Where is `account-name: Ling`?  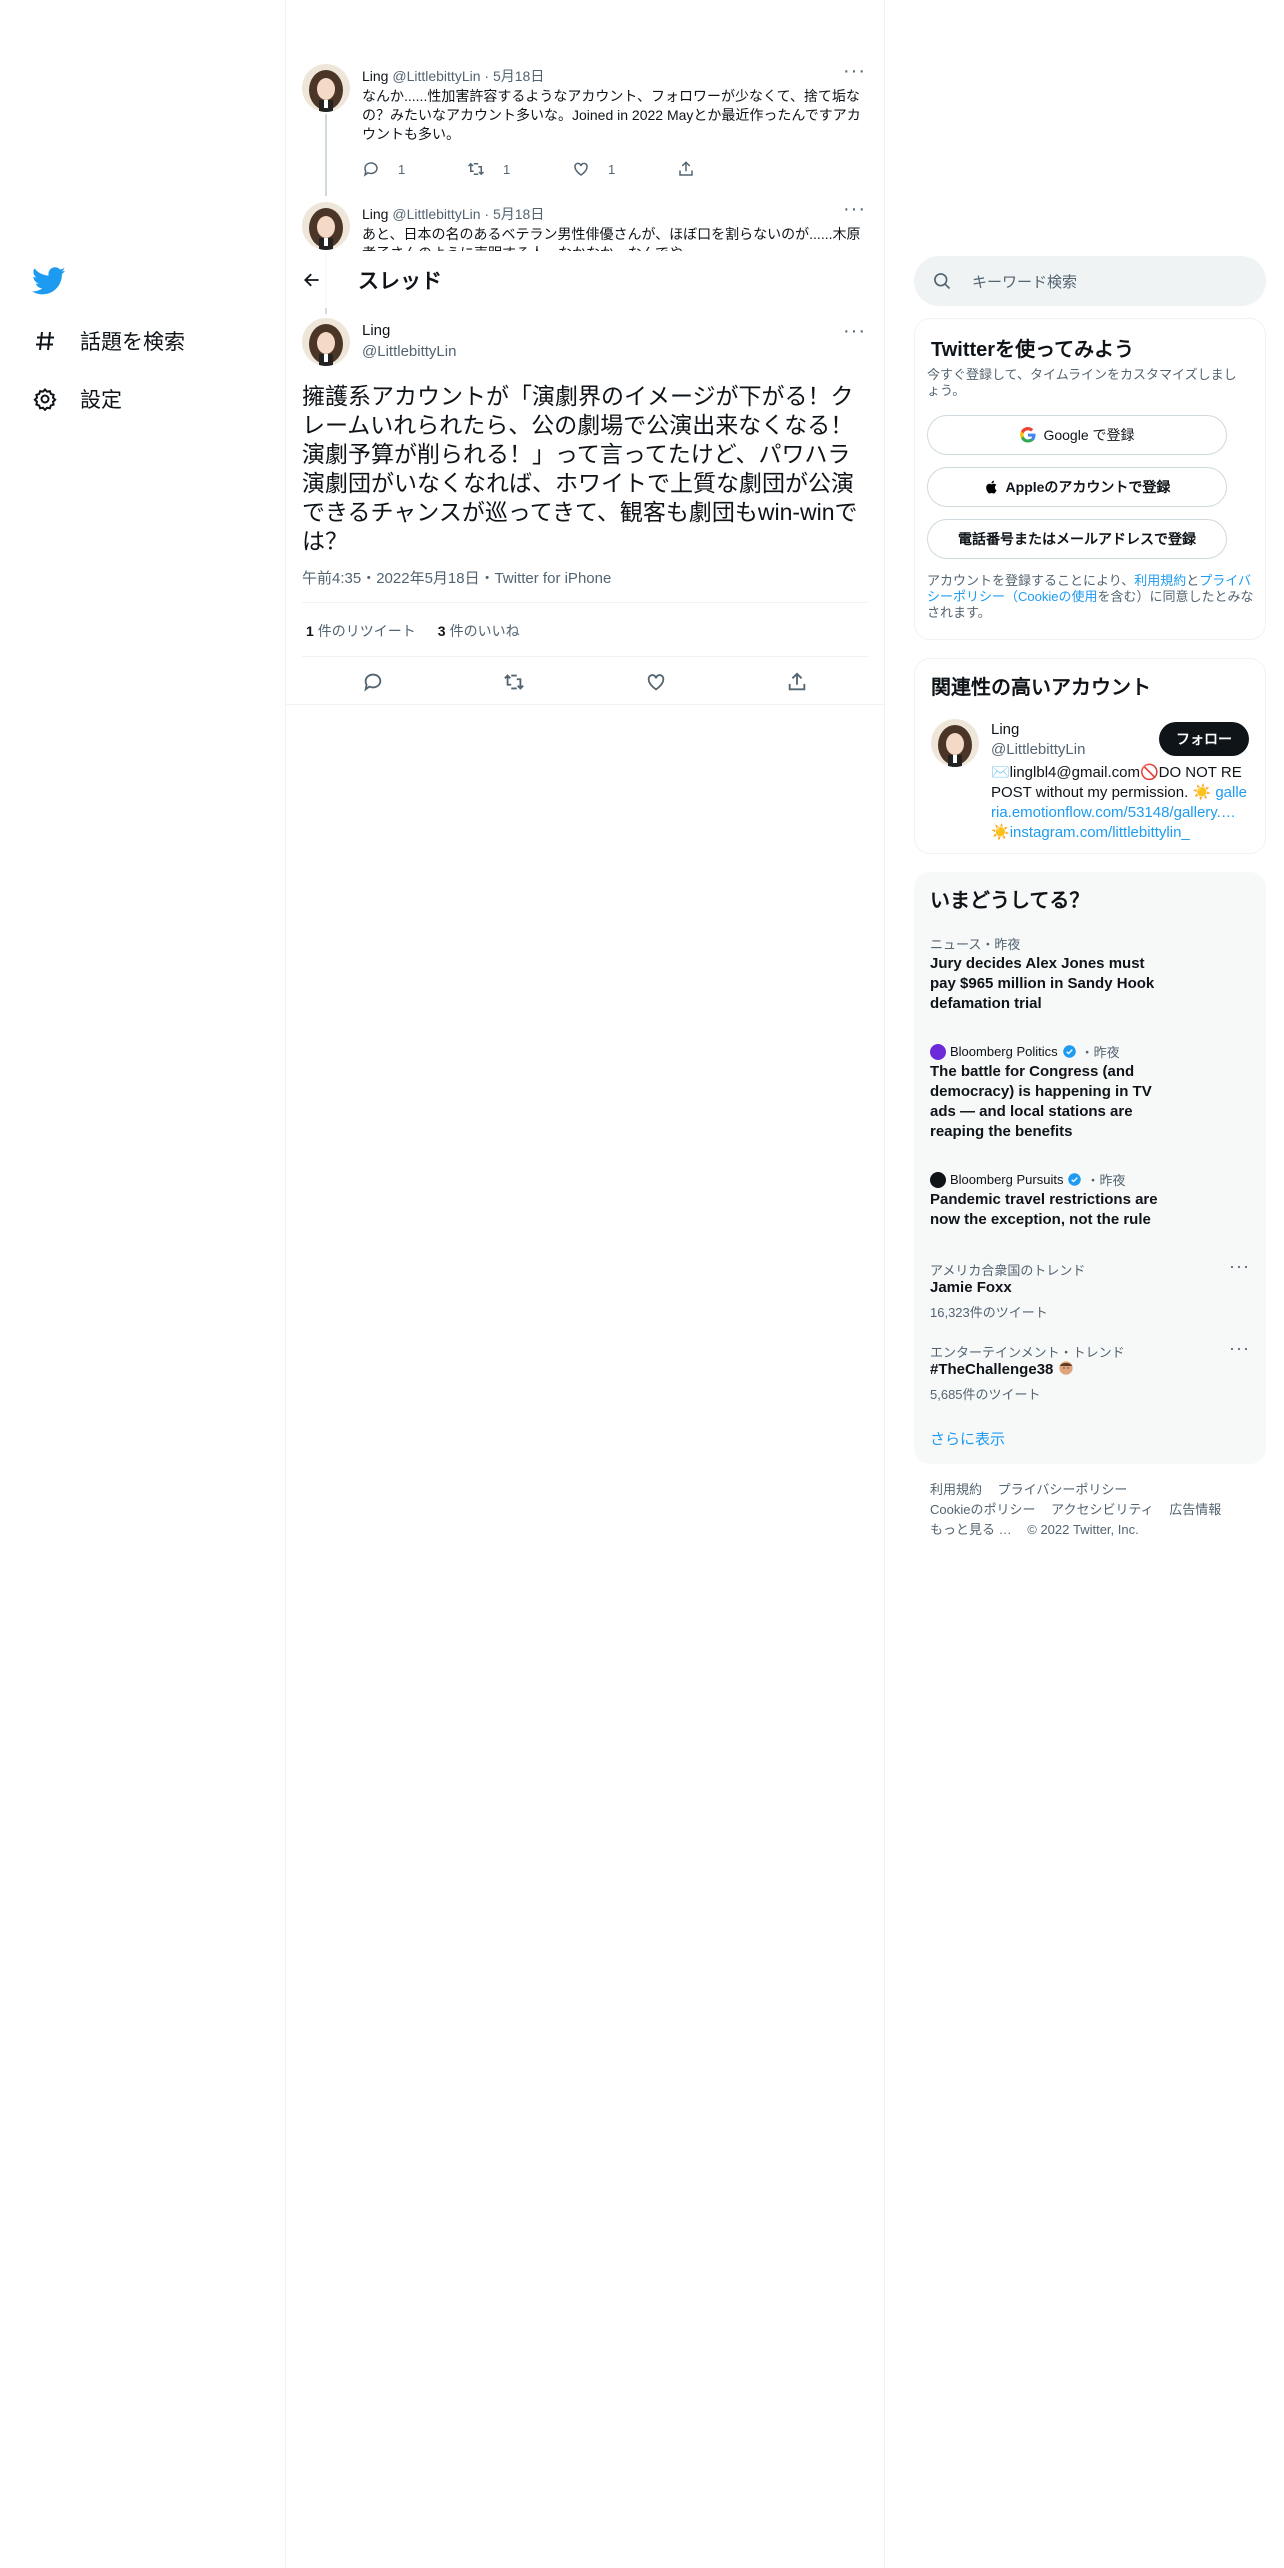 account-name: Ling is located at coordinates (1005, 729).